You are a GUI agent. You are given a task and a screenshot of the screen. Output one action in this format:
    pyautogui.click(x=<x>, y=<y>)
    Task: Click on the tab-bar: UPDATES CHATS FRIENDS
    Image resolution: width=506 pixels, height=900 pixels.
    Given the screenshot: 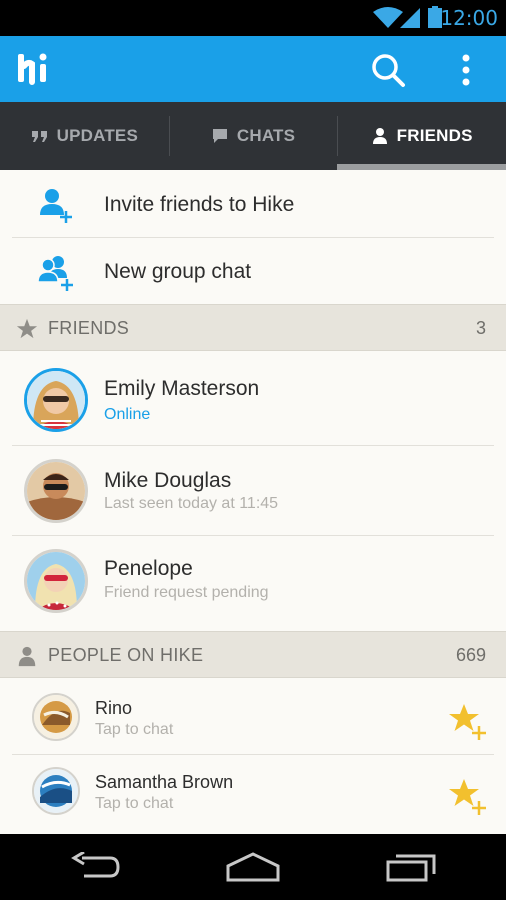 What is the action you would take?
    pyautogui.click(x=253, y=136)
    